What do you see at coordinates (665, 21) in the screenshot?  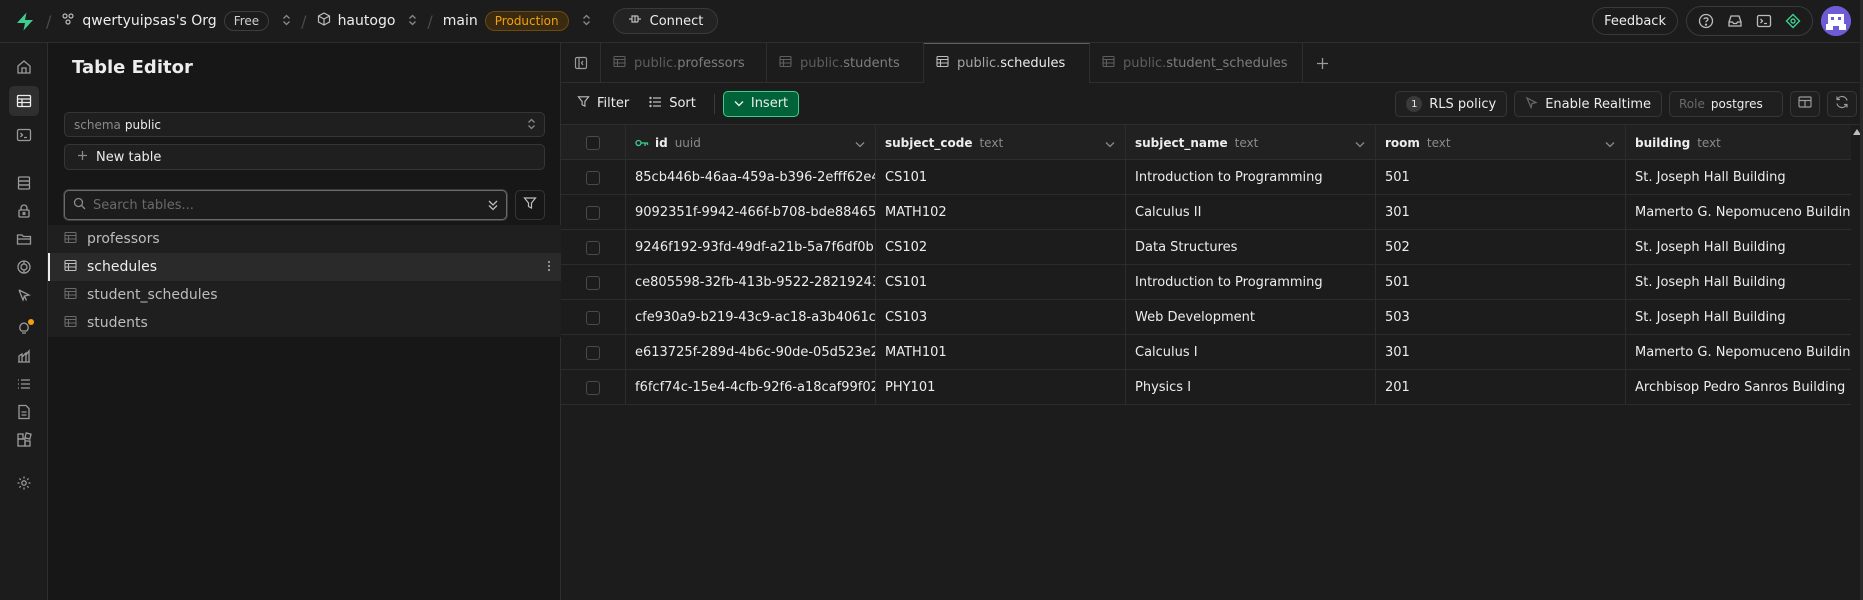 I see `connect-button: Connect` at bounding box center [665, 21].